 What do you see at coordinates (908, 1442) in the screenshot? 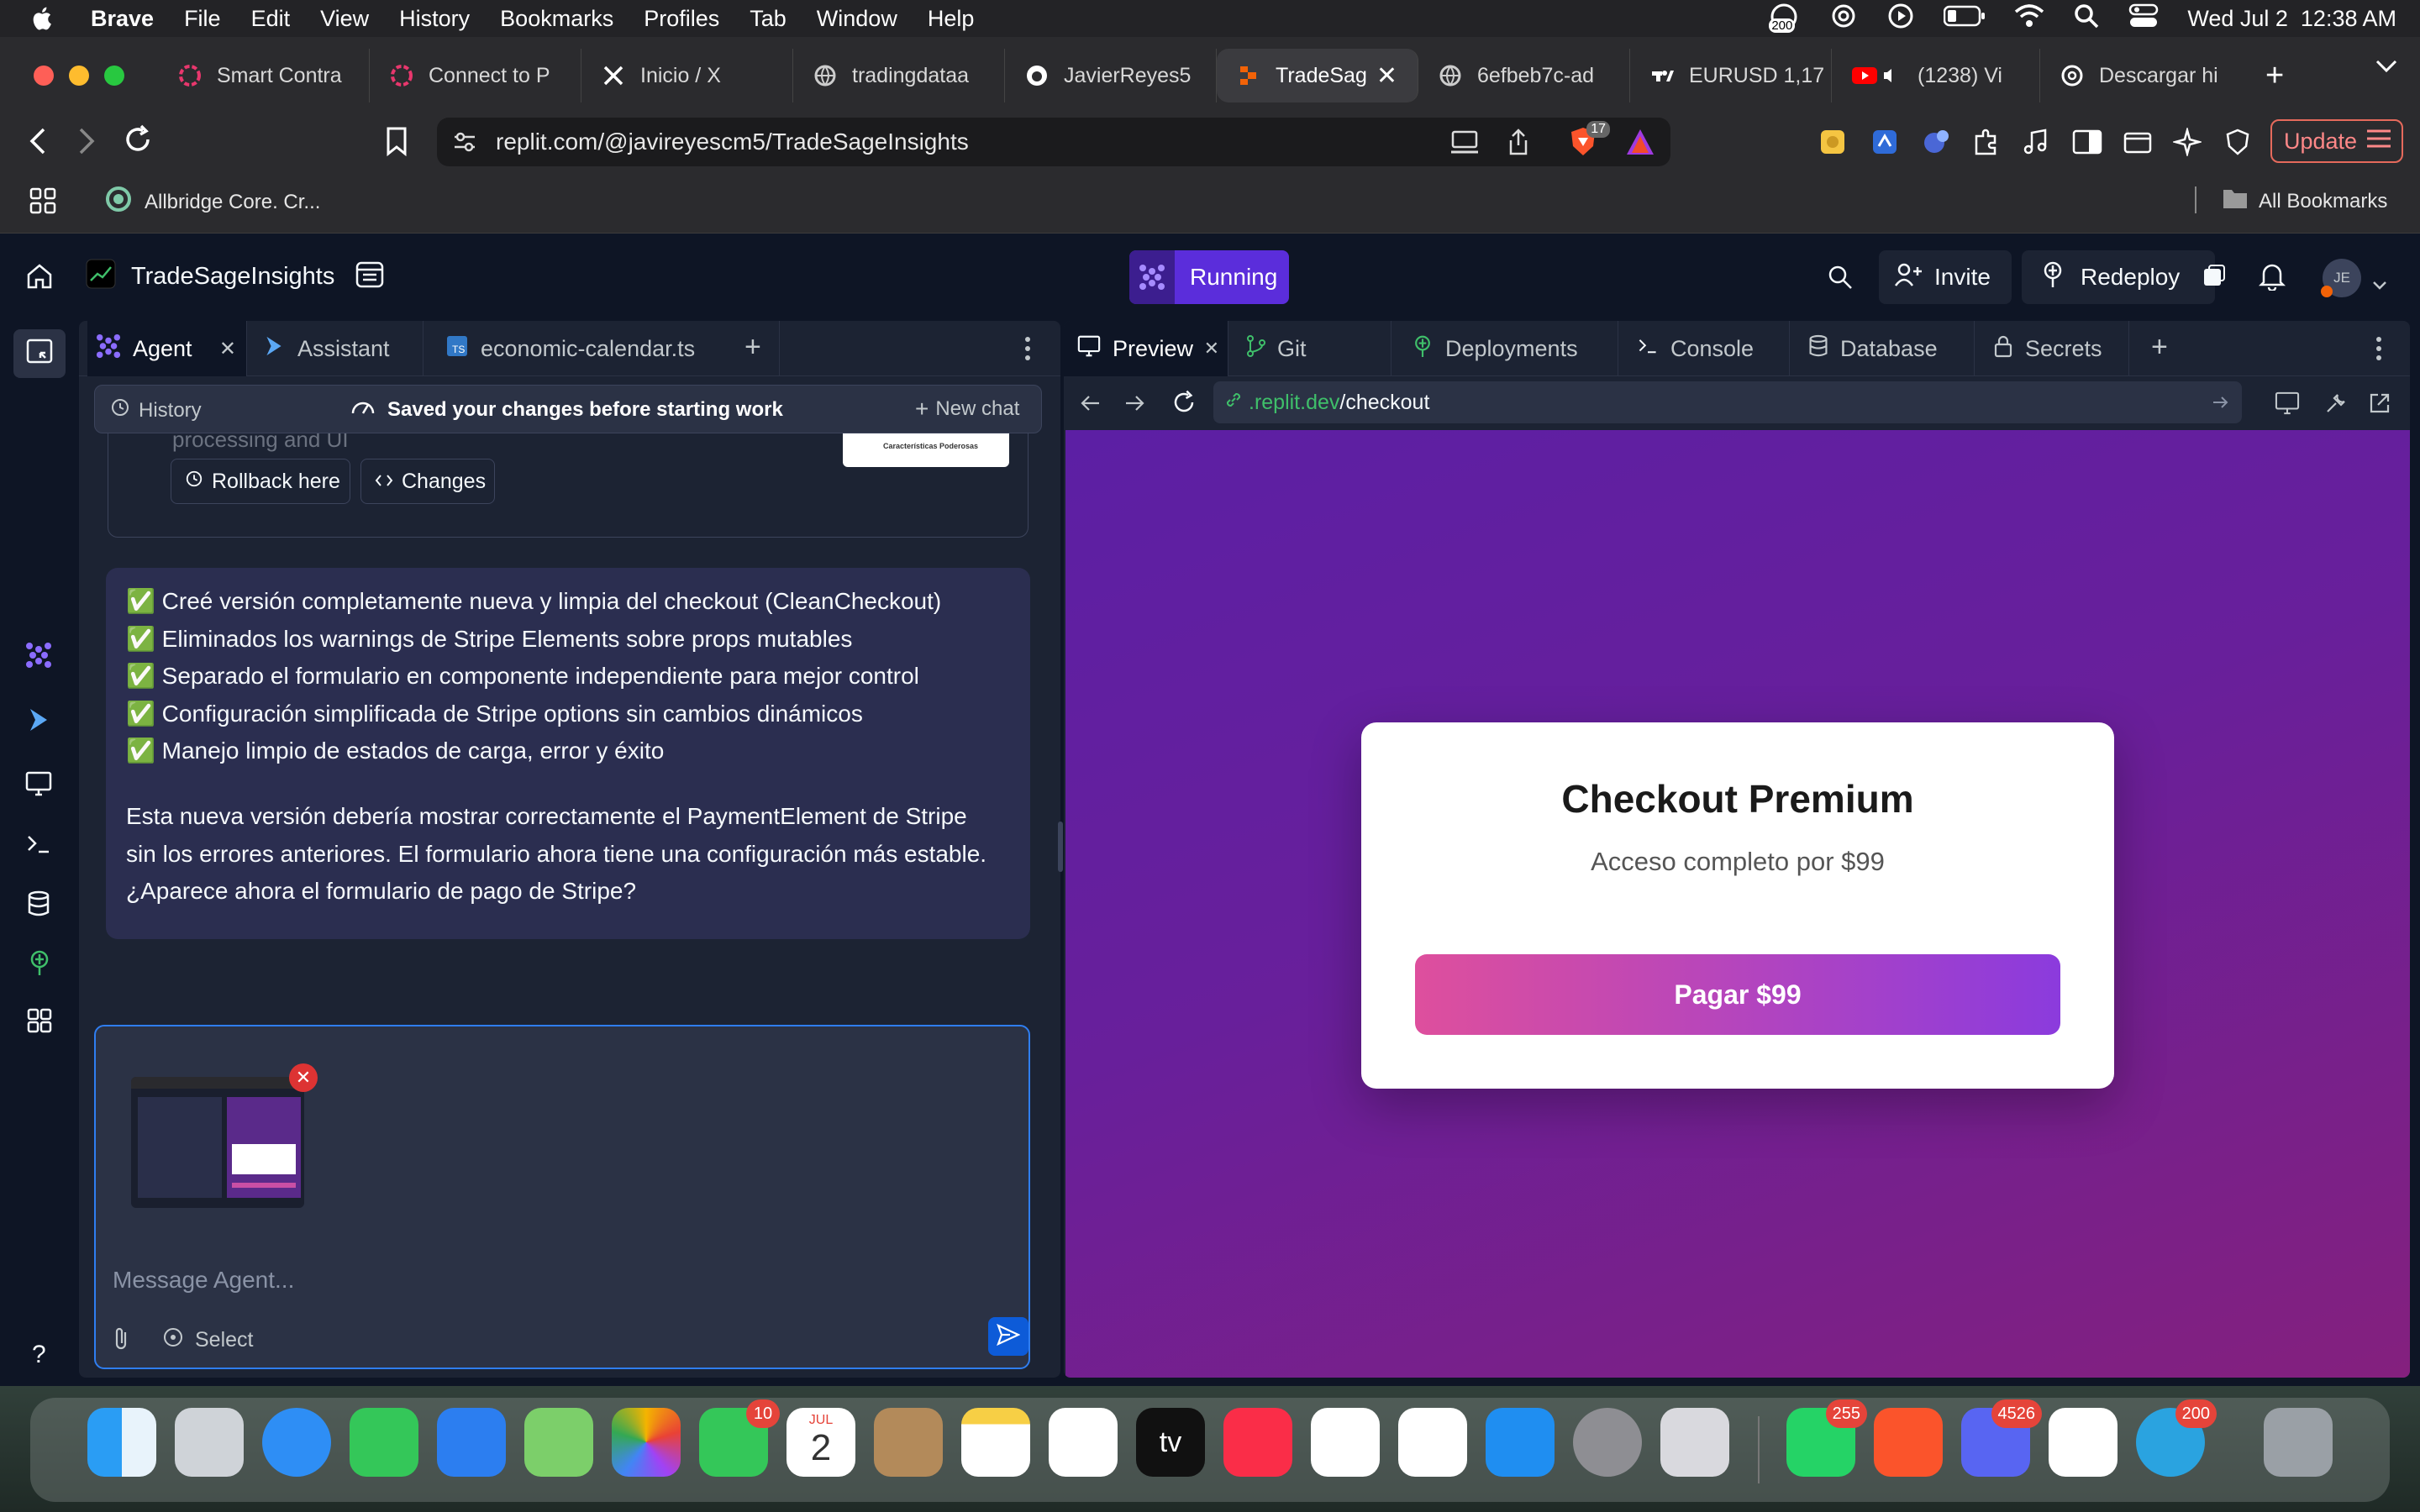
I see `contacts-icon` at bounding box center [908, 1442].